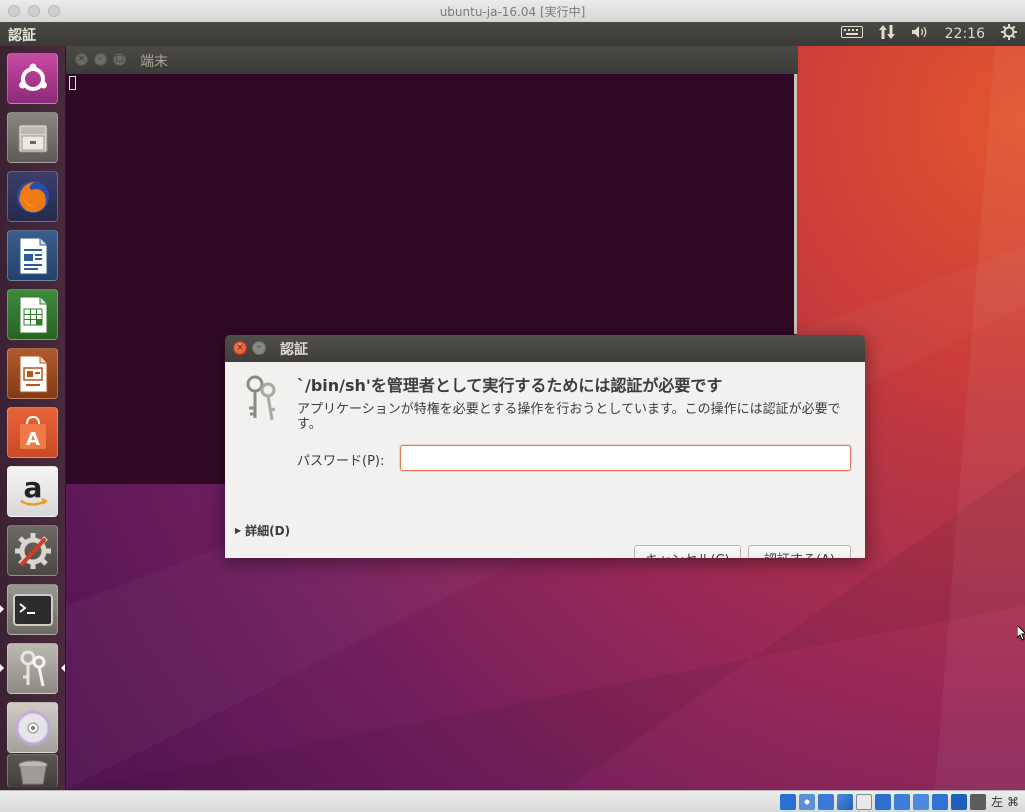 Image resolution: width=1025 pixels, height=812 pixels. I want to click on firefox-icon, so click(32, 196).